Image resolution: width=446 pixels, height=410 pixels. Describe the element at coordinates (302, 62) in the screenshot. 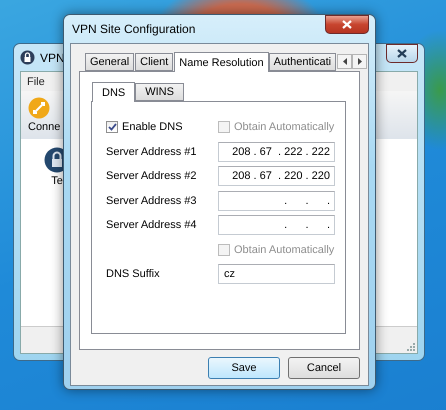

I see `tab: Authenticati` at that location.